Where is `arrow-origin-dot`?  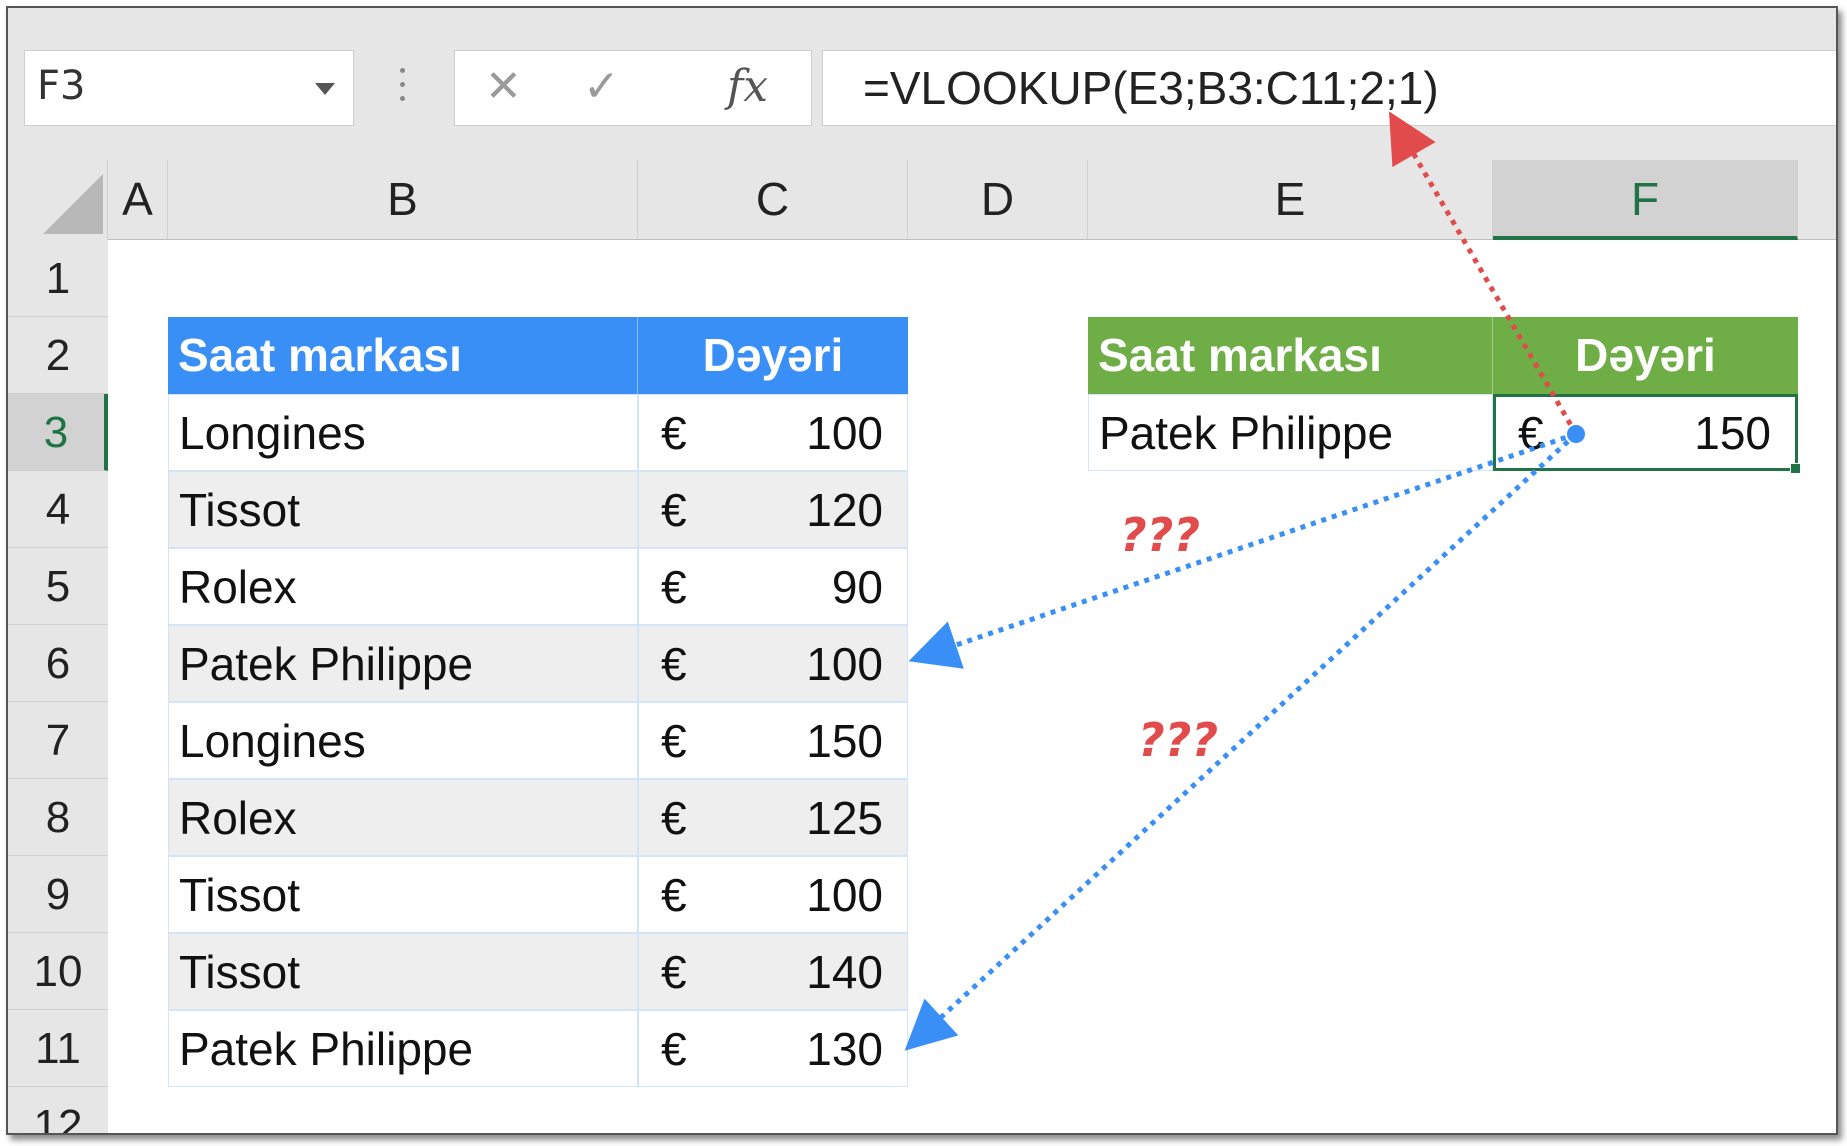
arrow-origin-dot is located at coordinates (1576, 434).